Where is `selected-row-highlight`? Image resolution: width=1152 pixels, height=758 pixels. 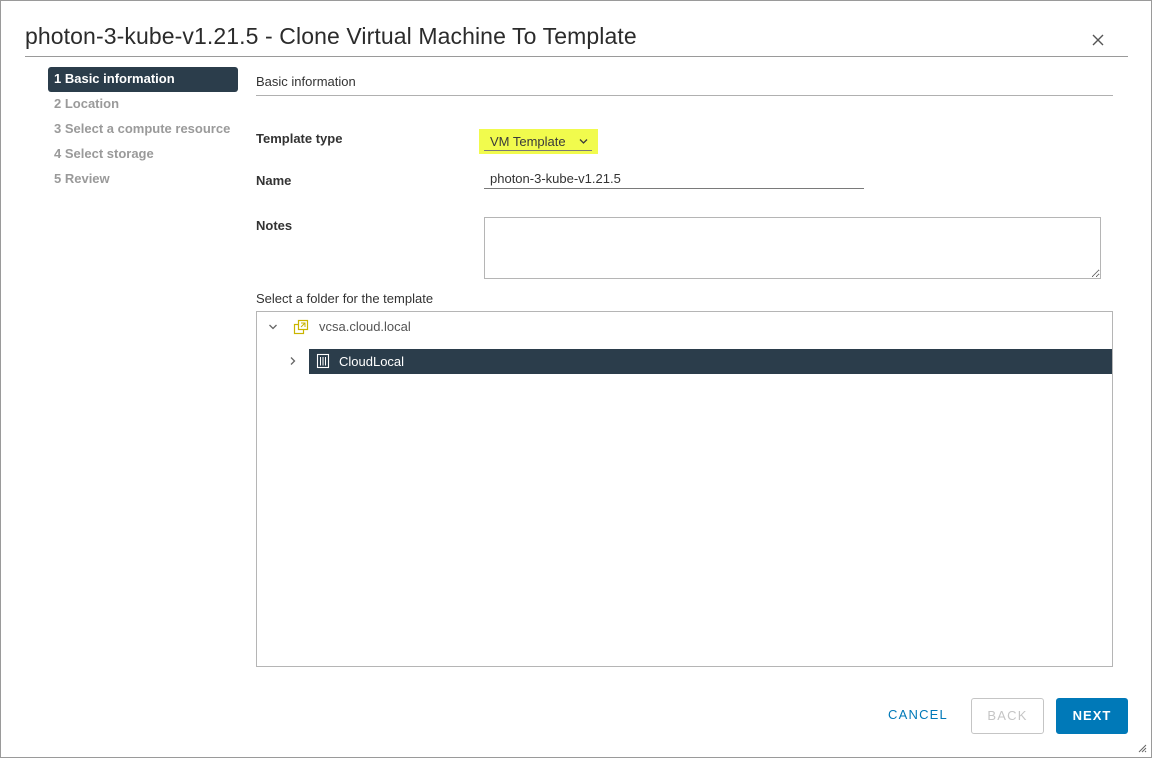
selected-row-highlight is located at coordinates (710, 361).